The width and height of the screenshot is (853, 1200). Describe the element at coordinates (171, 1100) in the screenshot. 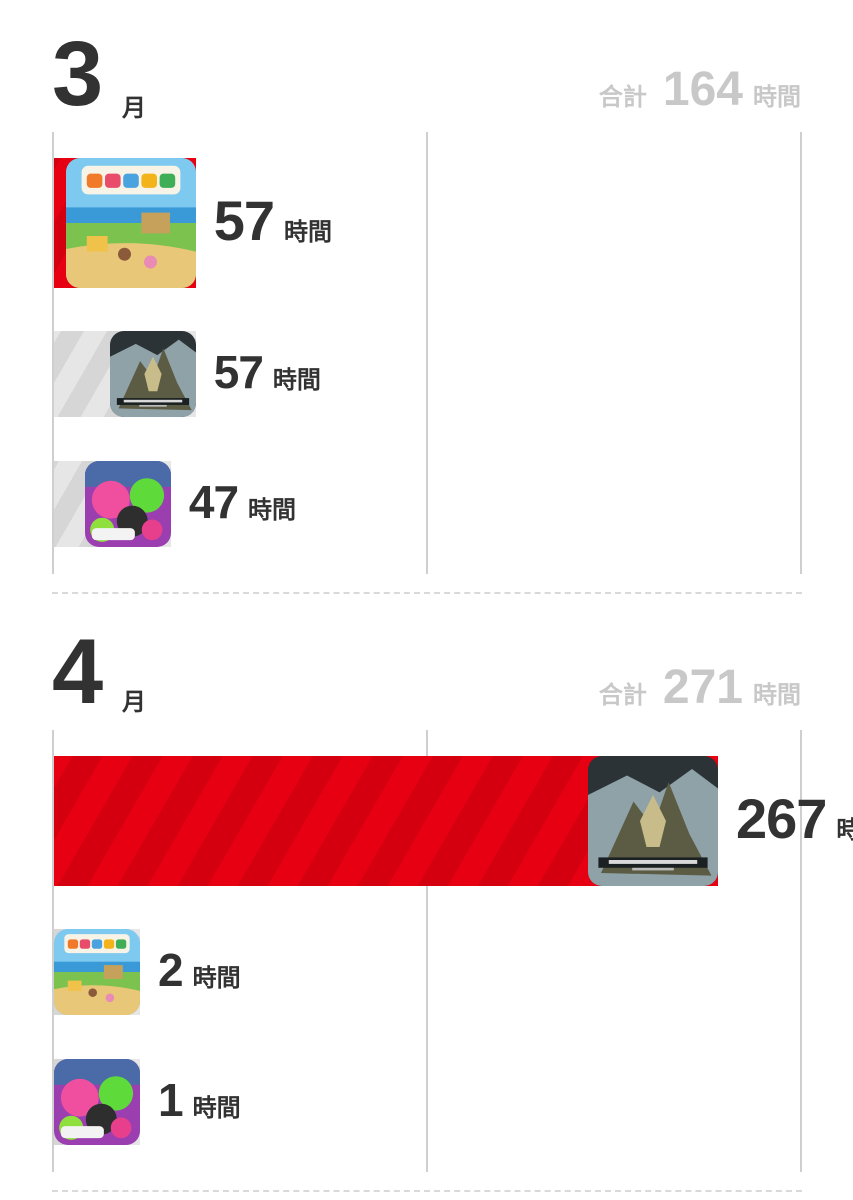

I see `data-value: 1` at that location.